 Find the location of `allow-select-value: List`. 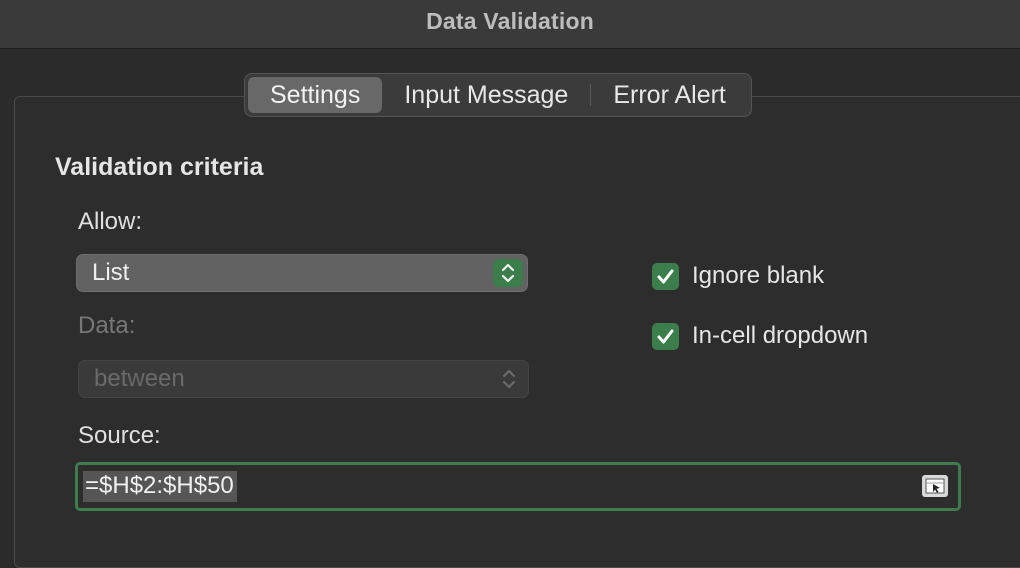

allow-select-value: List is located at coordinates (111, 272).